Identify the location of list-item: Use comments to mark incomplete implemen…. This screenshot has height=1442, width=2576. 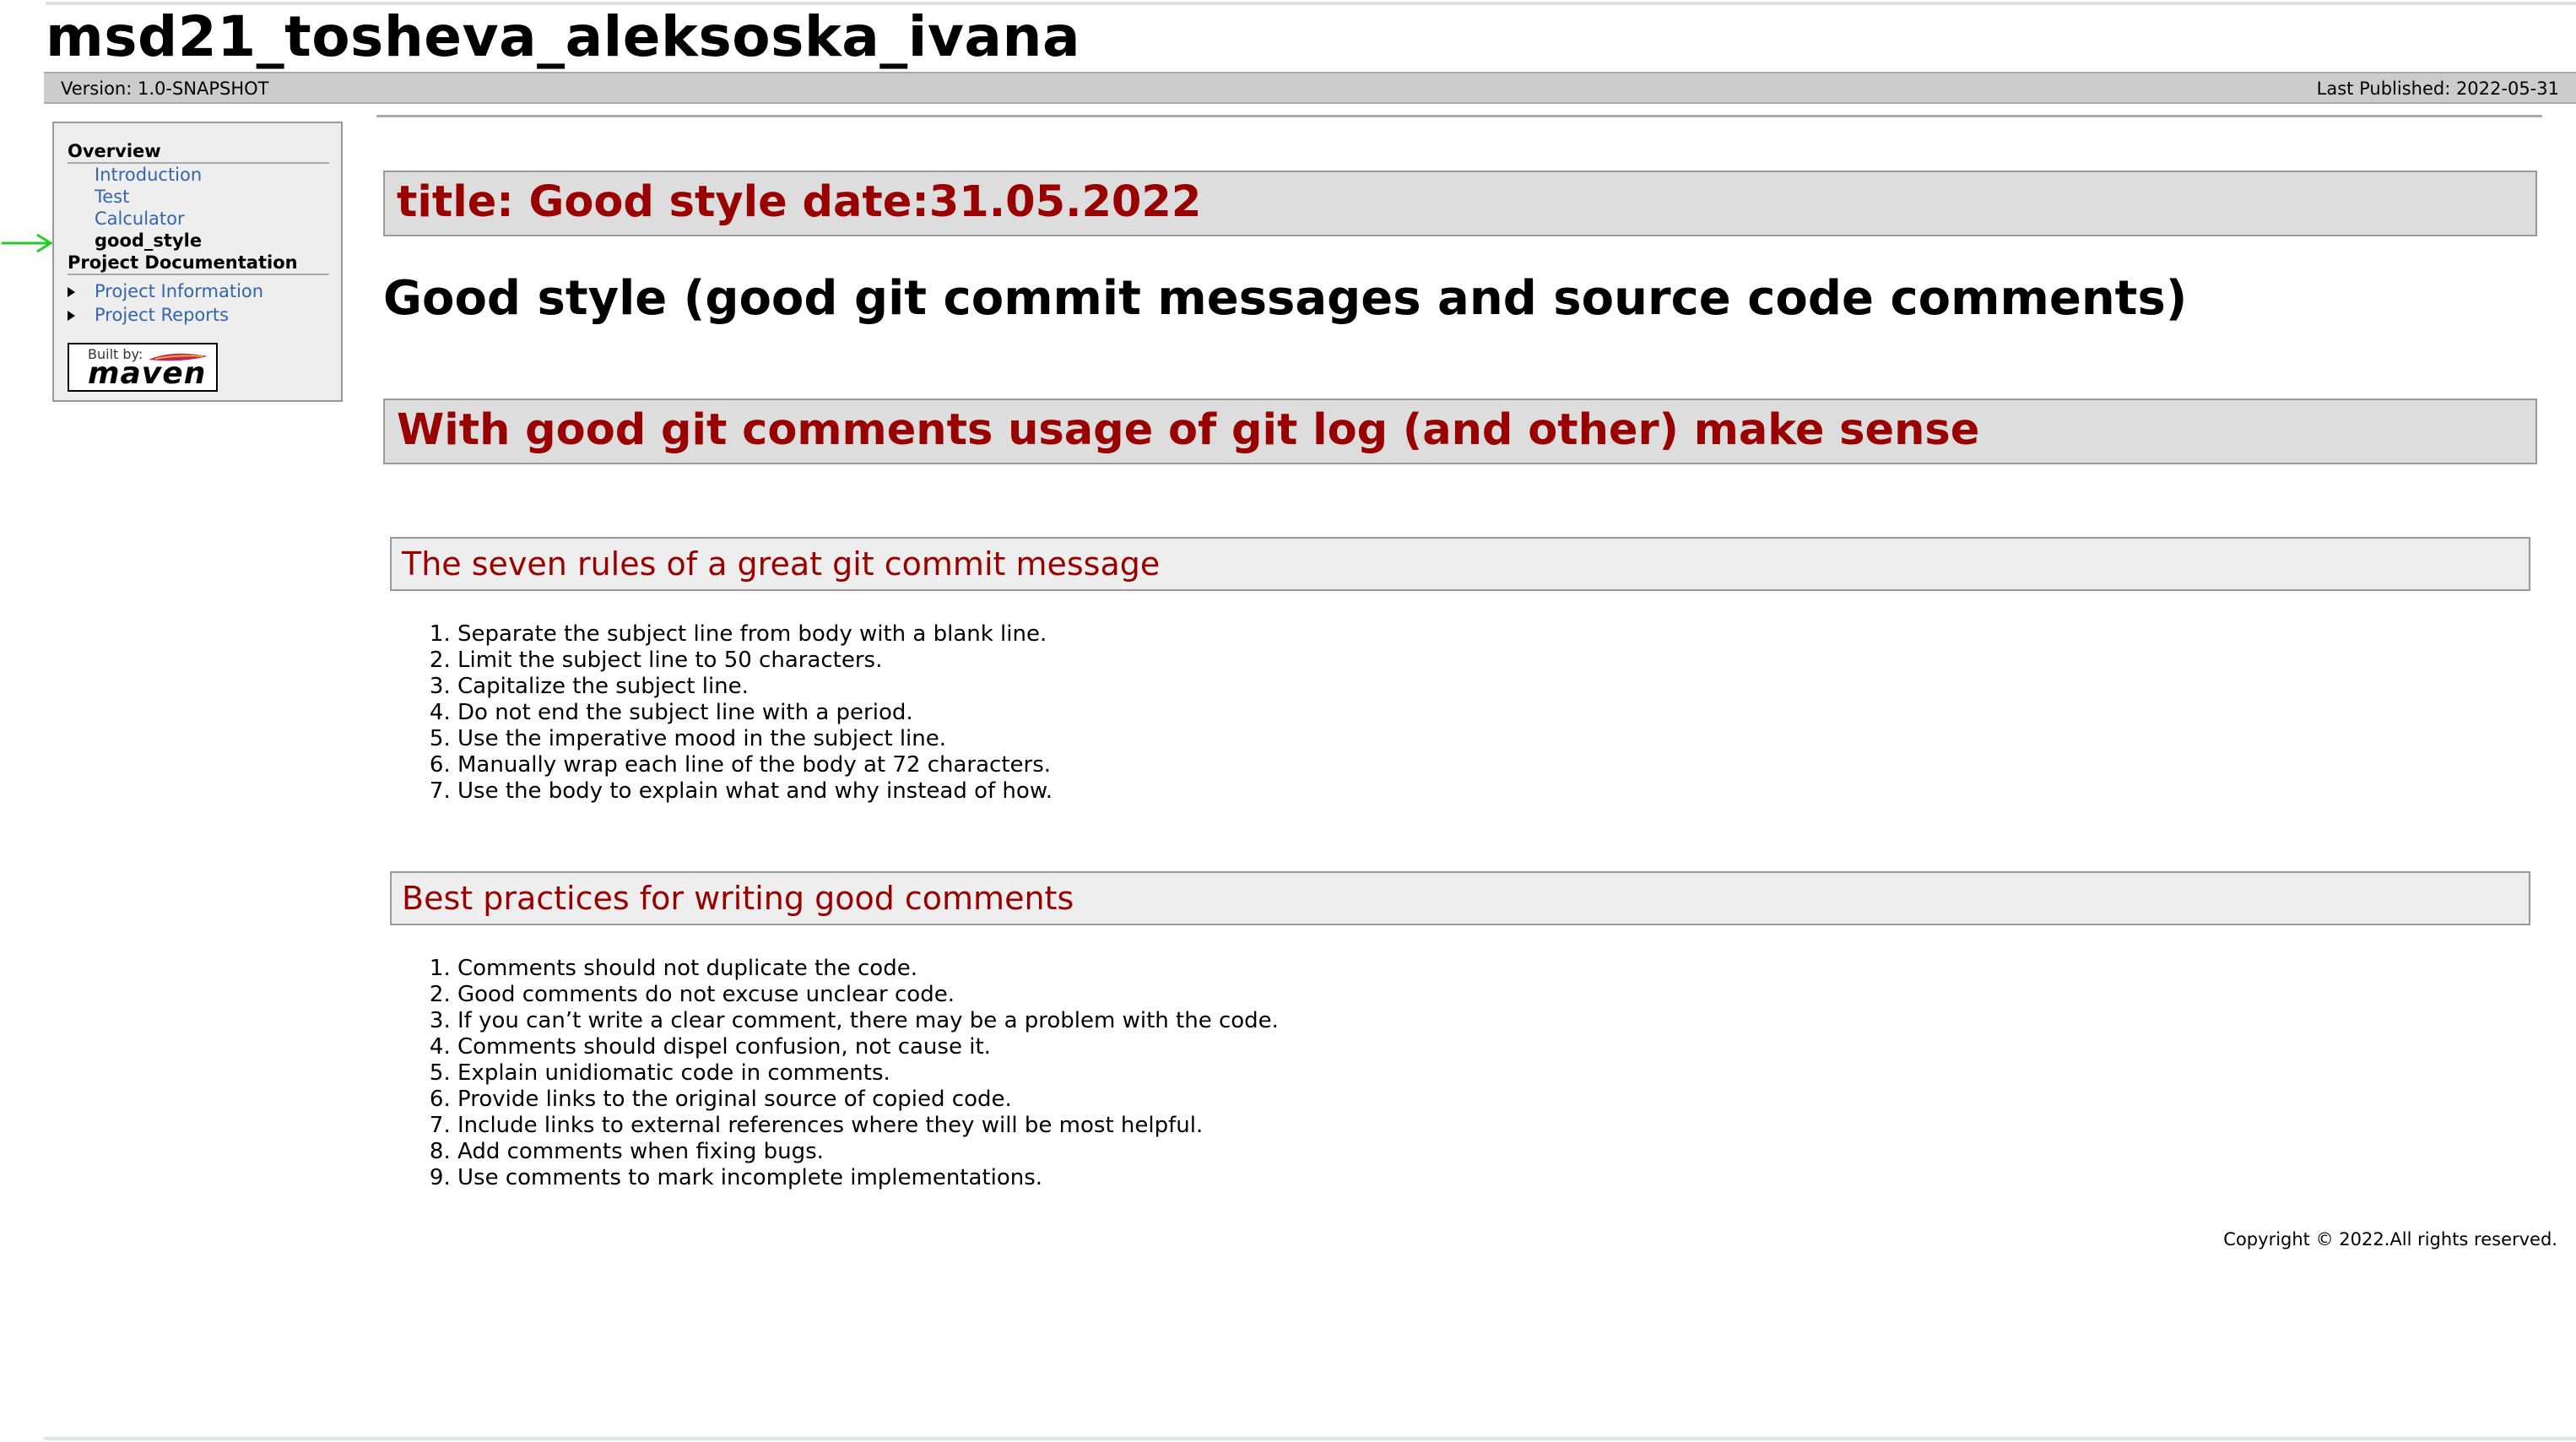
(868, 1178).